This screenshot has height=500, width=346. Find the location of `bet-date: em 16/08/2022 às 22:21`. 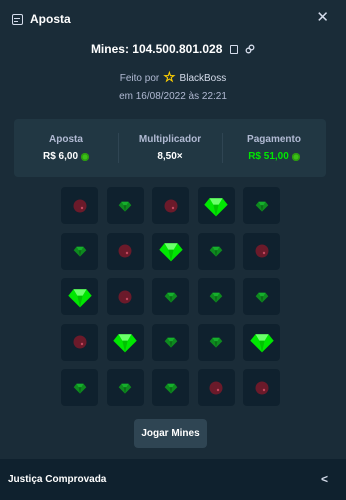

bet-date: em 16/08/2022 às 22:21 is located at coordinates (173, 96).